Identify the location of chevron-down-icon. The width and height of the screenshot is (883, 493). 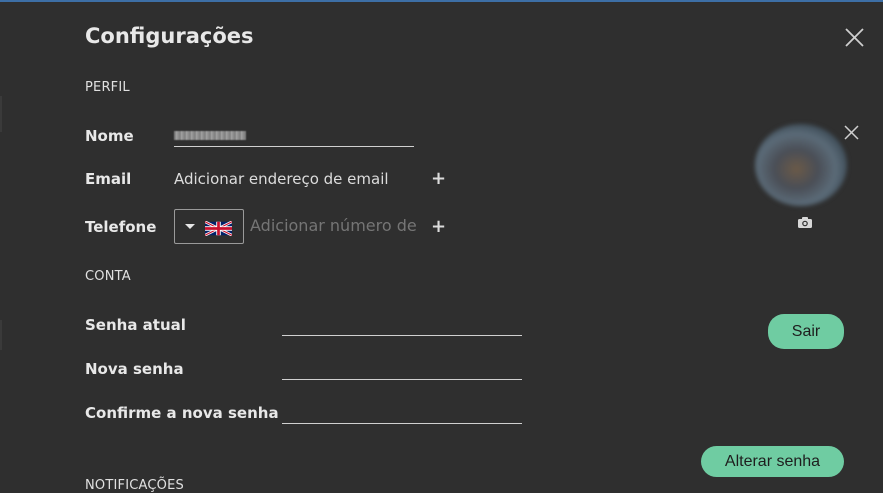
(190, 226).